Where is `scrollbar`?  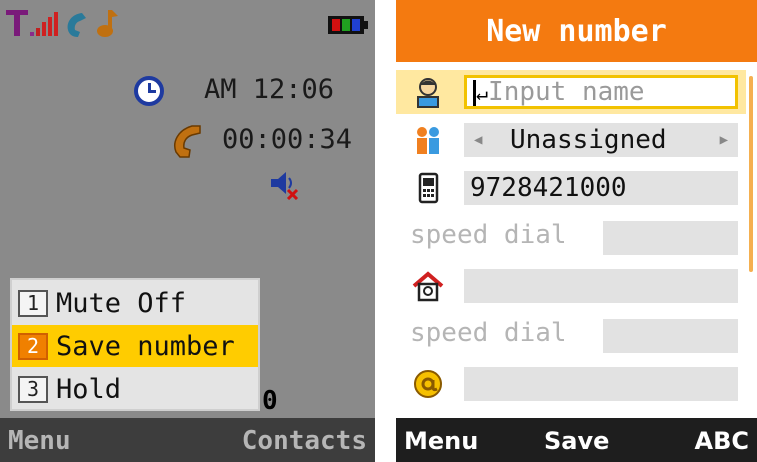
scrollbar is located at coordinates (751, 174).